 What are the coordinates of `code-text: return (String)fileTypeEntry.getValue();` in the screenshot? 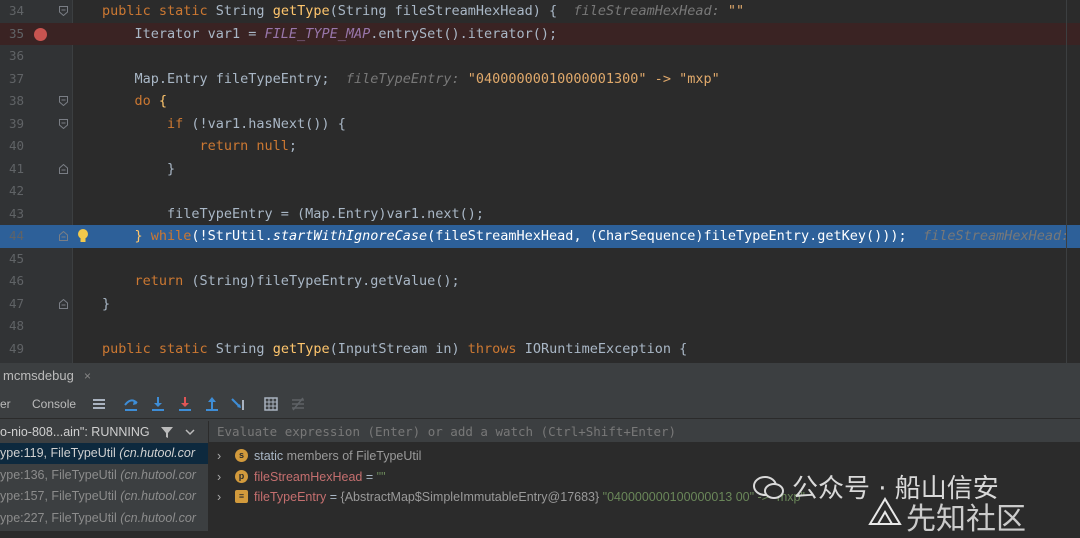 It's located at (297, 281).